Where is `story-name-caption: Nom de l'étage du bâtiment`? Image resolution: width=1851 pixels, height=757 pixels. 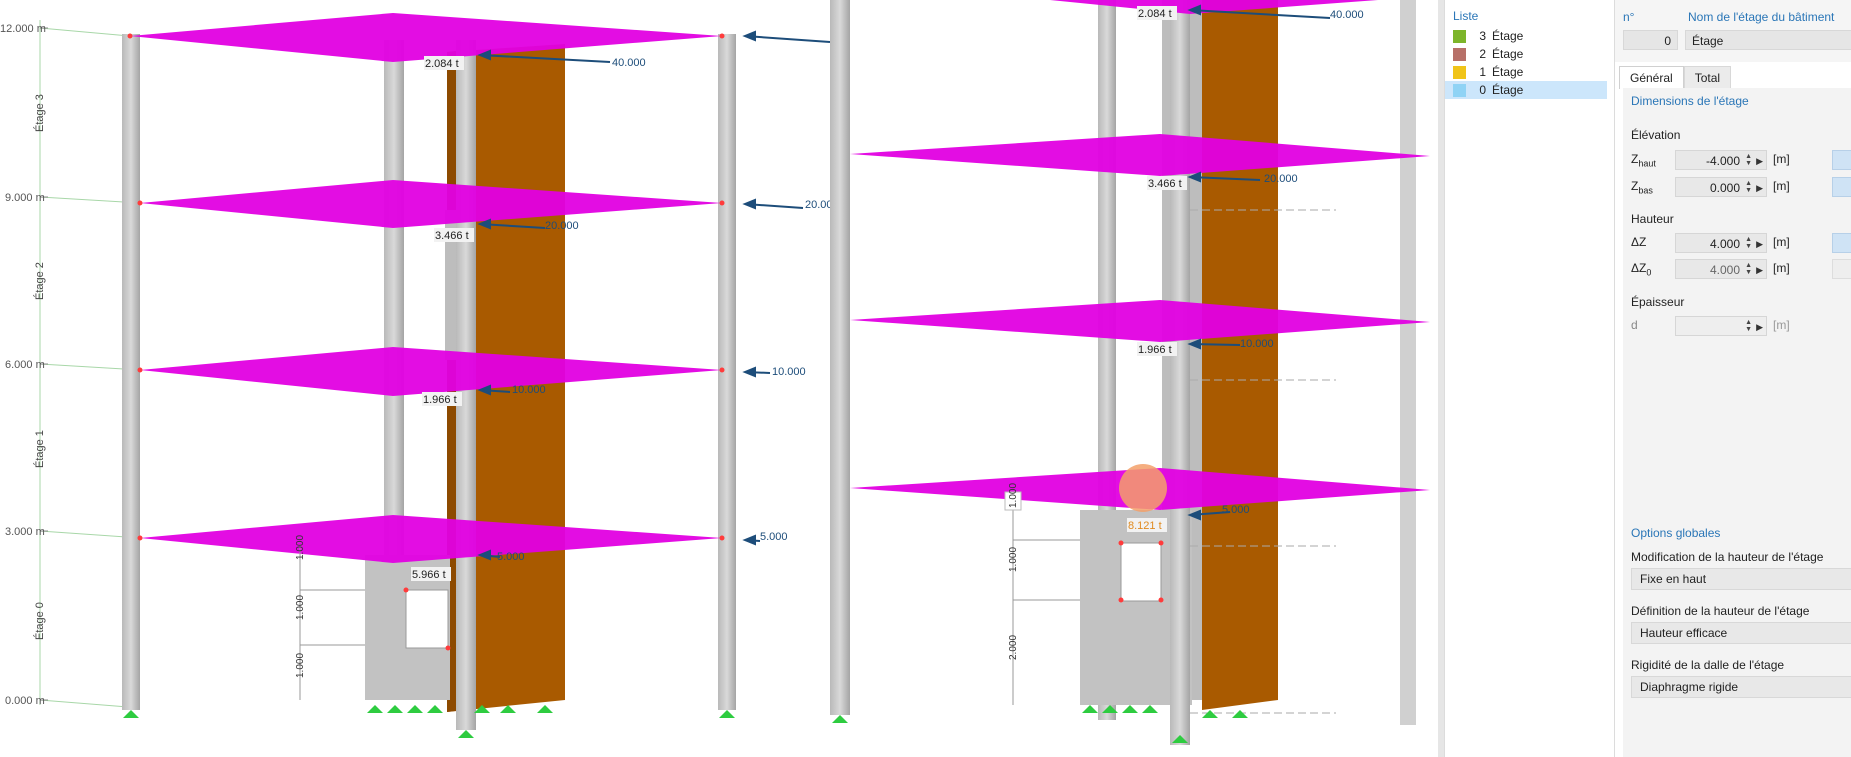 story-name-caption: Nom de l'étage du bâtiment is located at coordinates (1761, 17).